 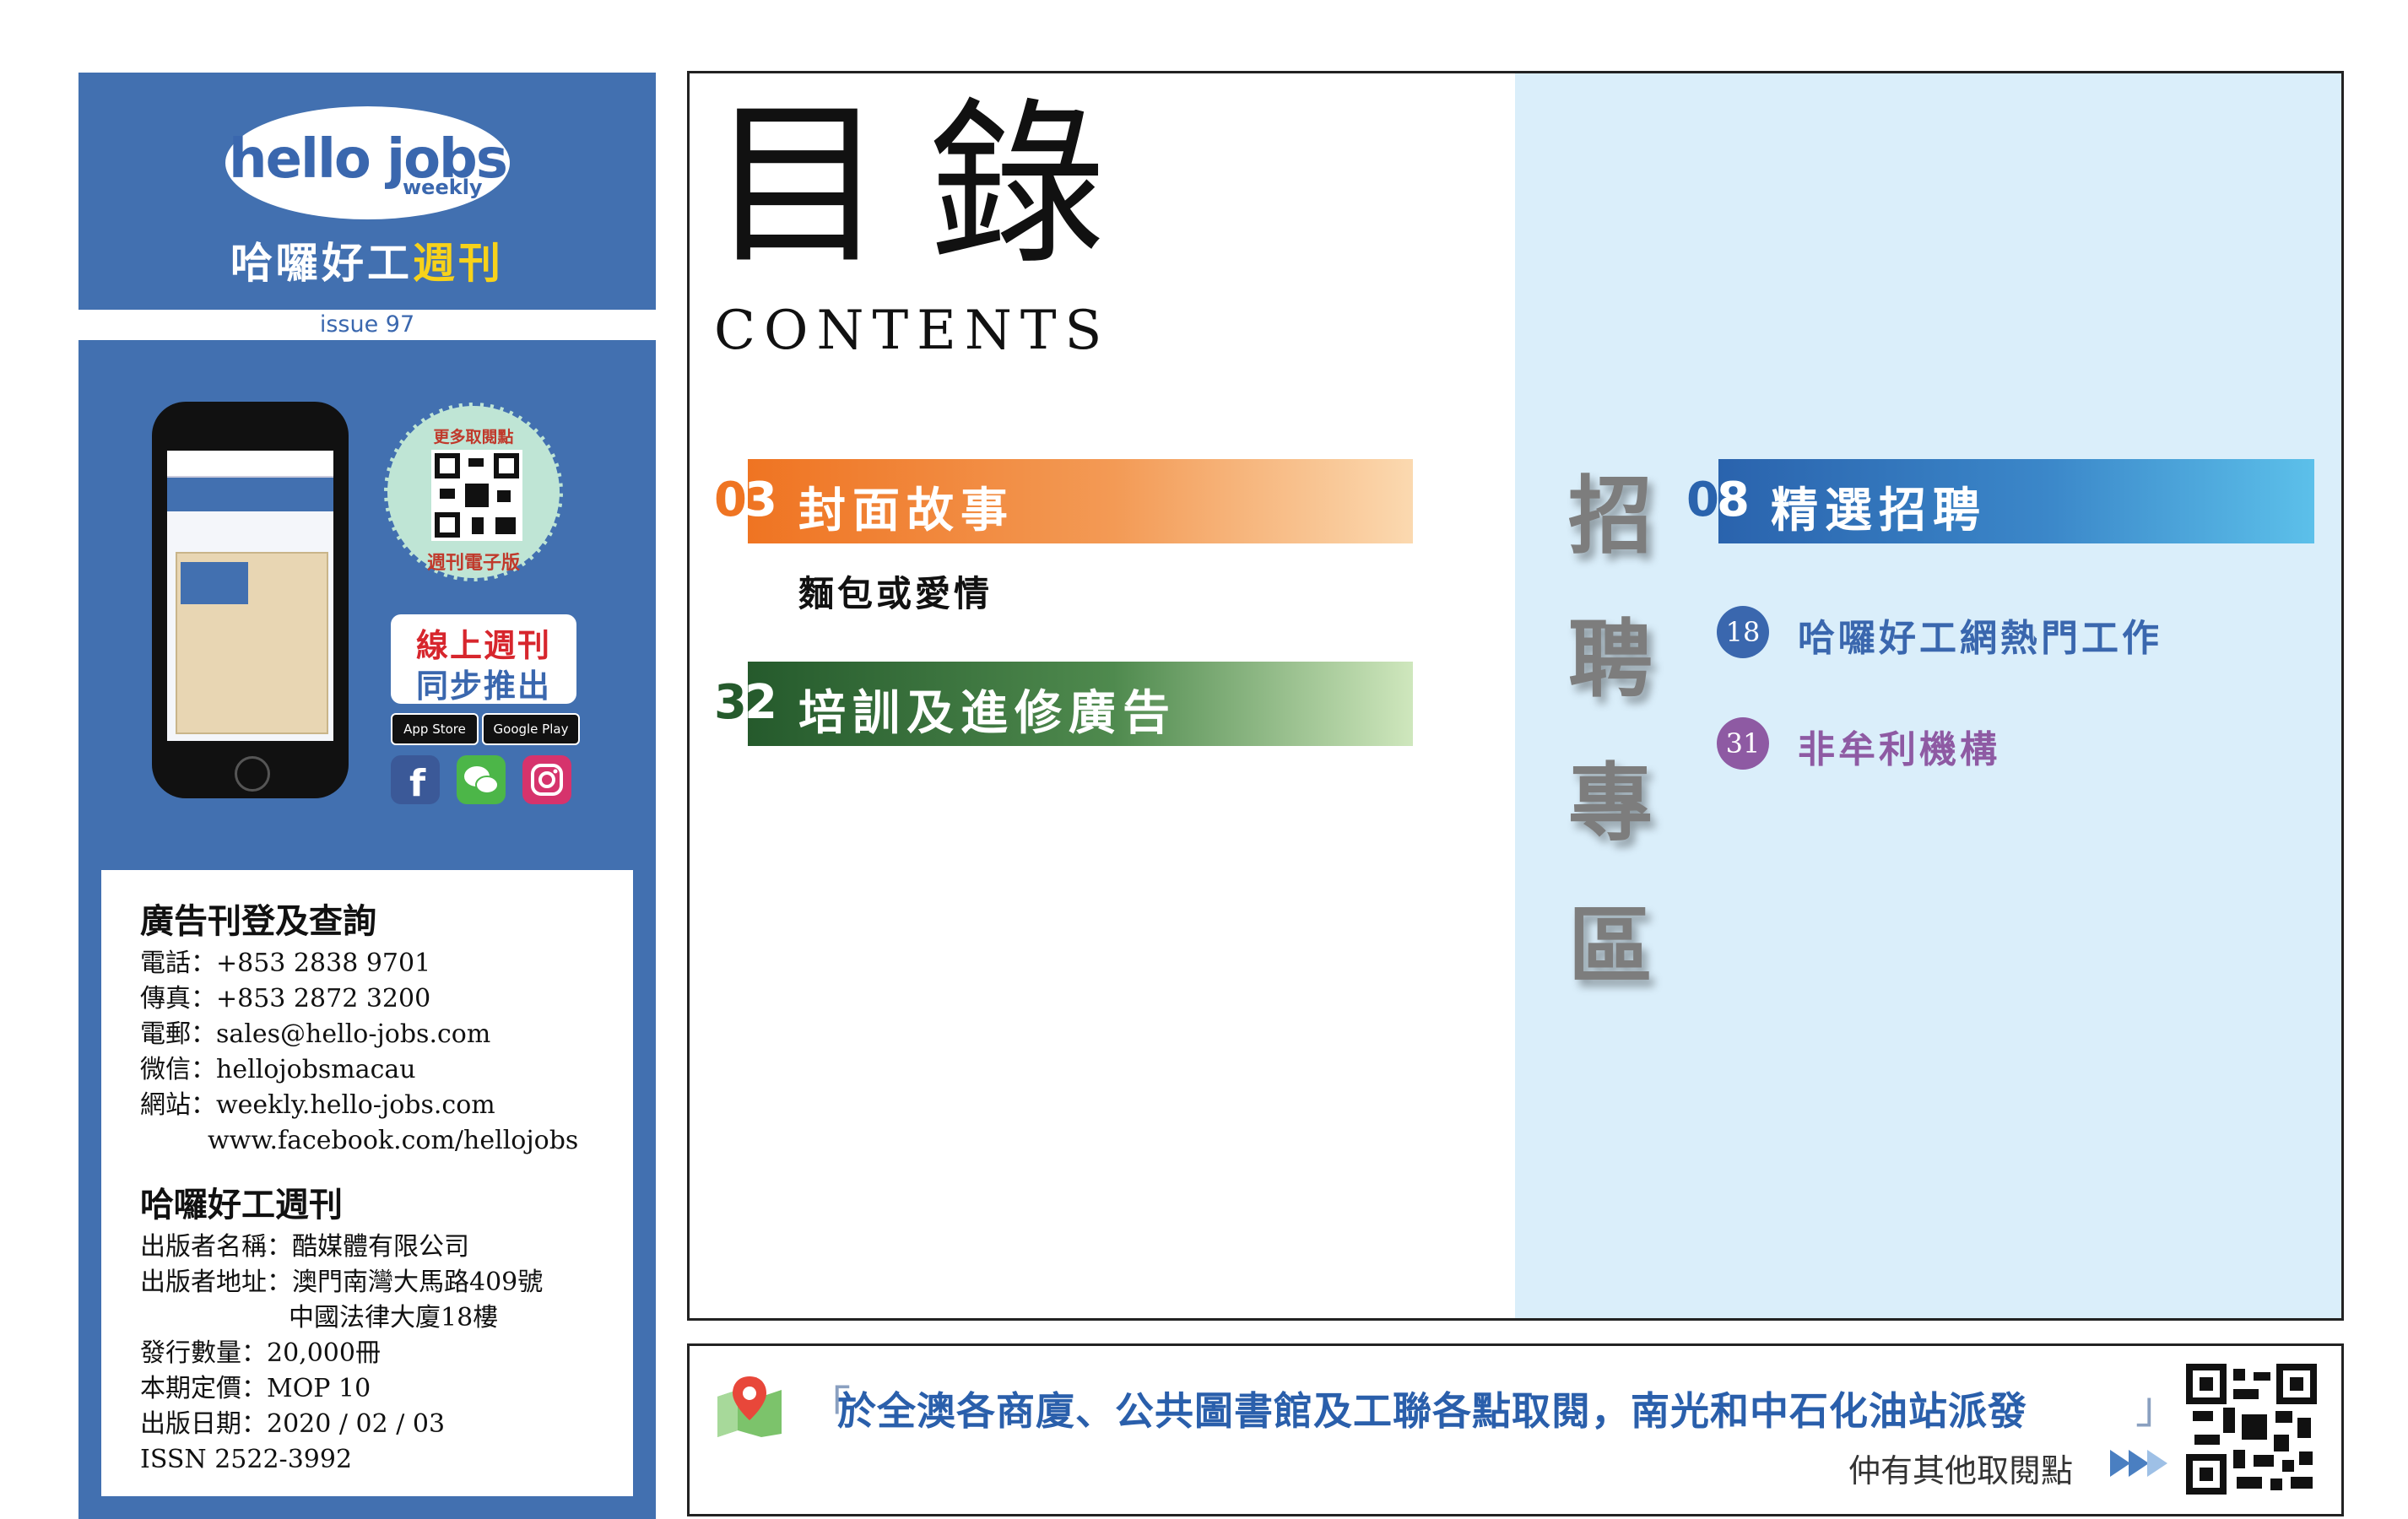 I want to click on section-featured-jobs-label: 精選招聘, so click(x=1879, y=510).